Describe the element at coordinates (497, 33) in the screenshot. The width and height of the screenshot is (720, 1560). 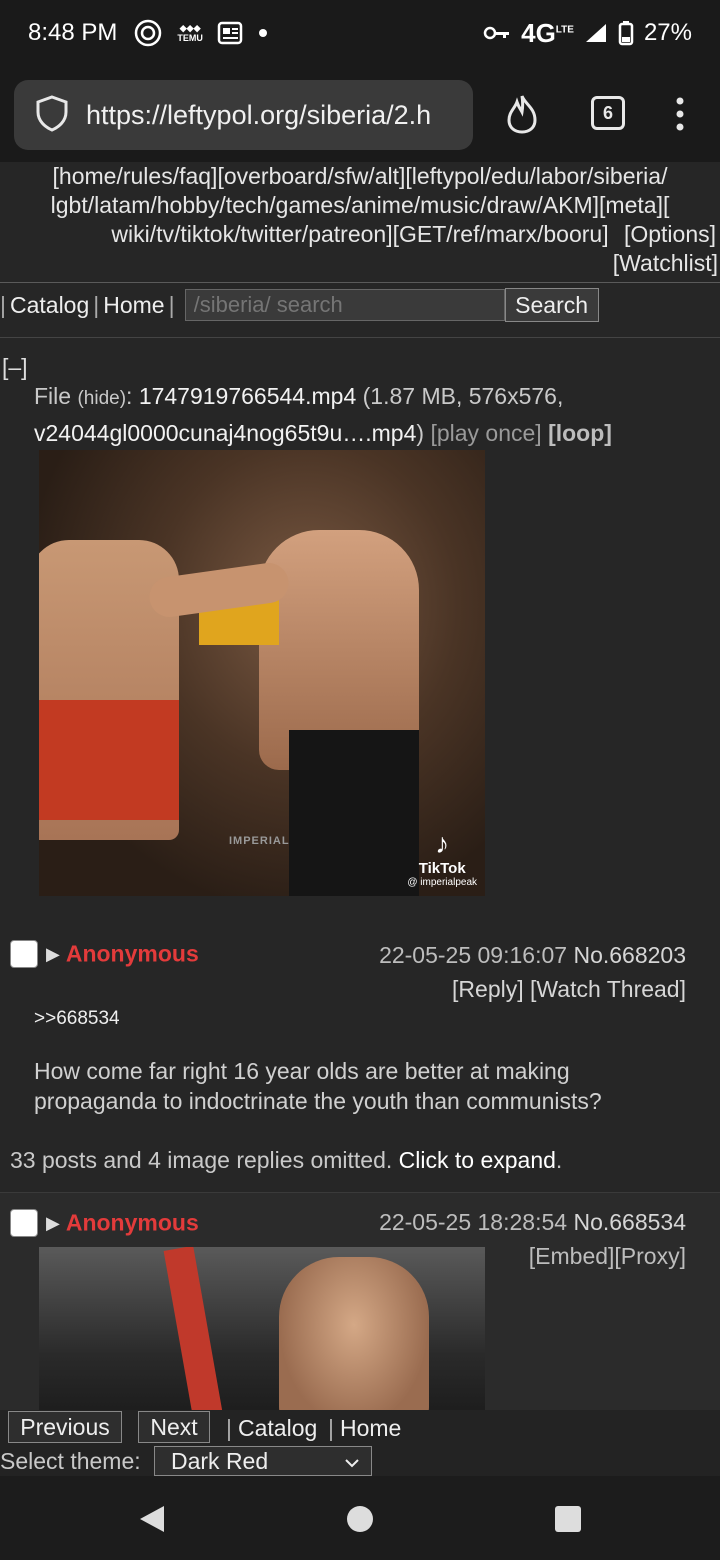
I see `key-icon` at that location.